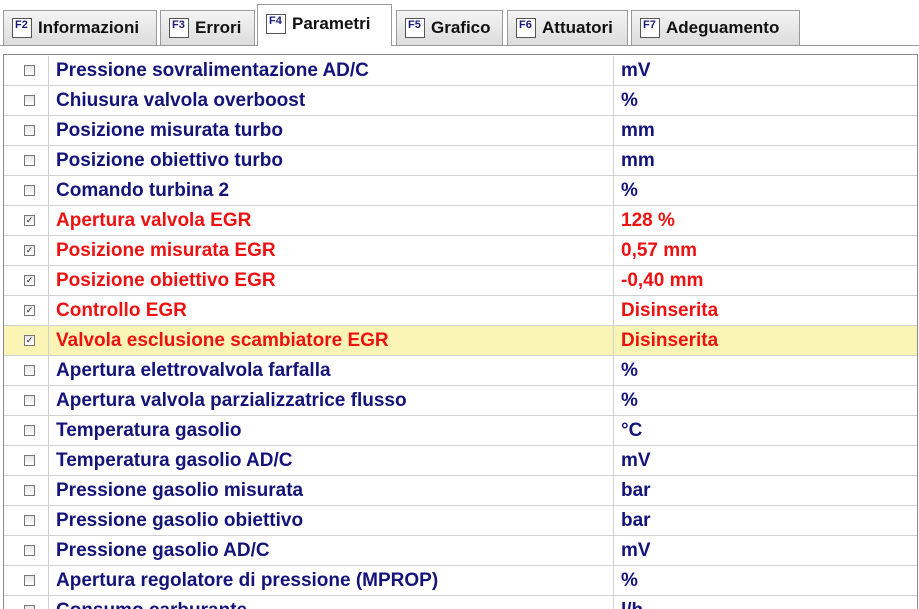  I want to click on tab-label: Informazioni, so click(89, 27).